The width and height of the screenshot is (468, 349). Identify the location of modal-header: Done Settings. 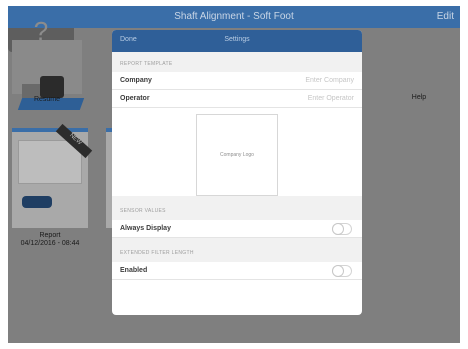
(237, 41).